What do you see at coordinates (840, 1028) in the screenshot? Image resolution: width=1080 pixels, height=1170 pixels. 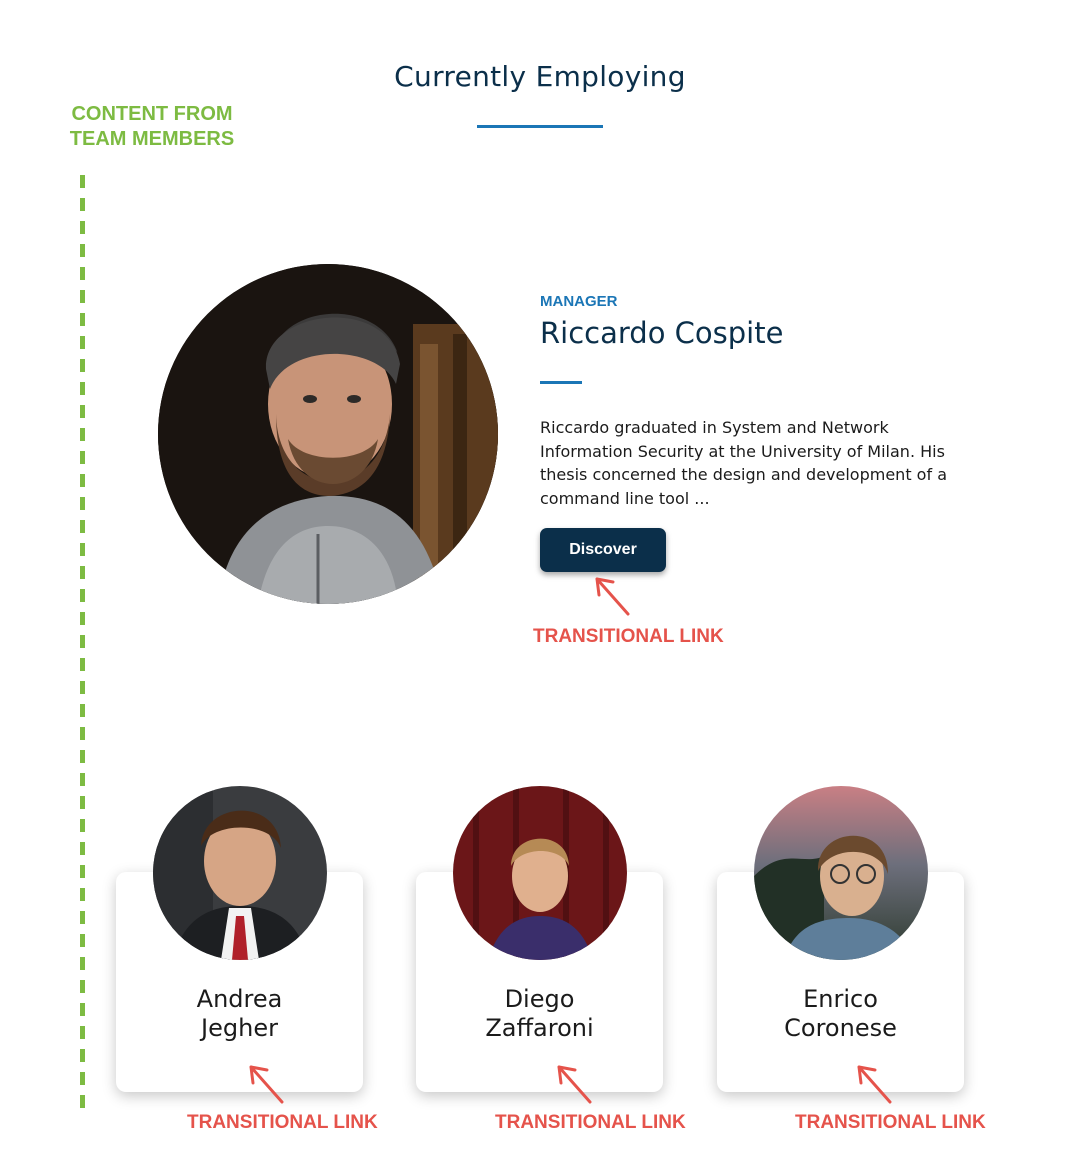 I see `last-name: Coronese` at bounding box center [840, 1028].